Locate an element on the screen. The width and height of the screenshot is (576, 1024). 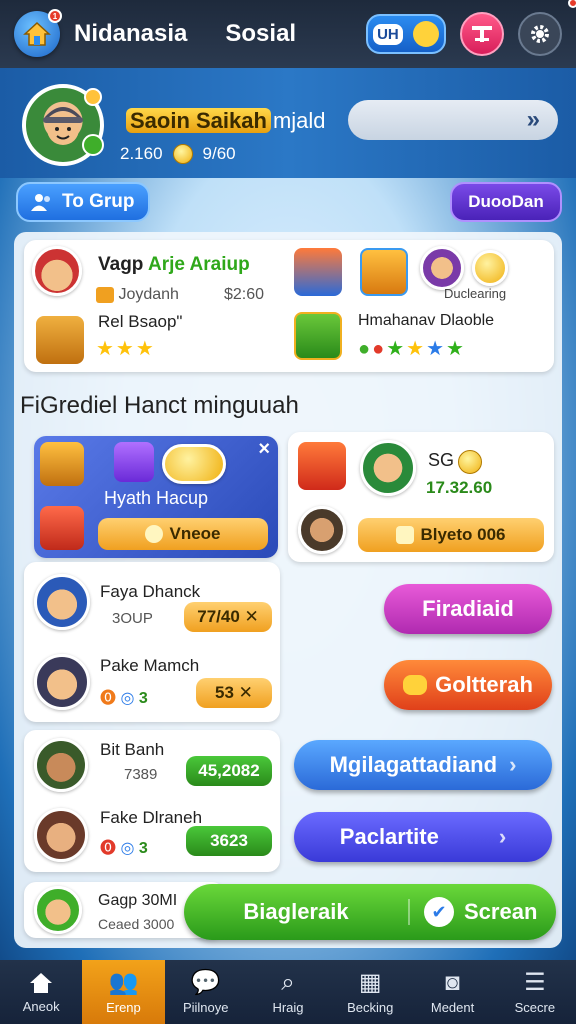
player-chip: 45,2082 is located at coordinates (229, 771).